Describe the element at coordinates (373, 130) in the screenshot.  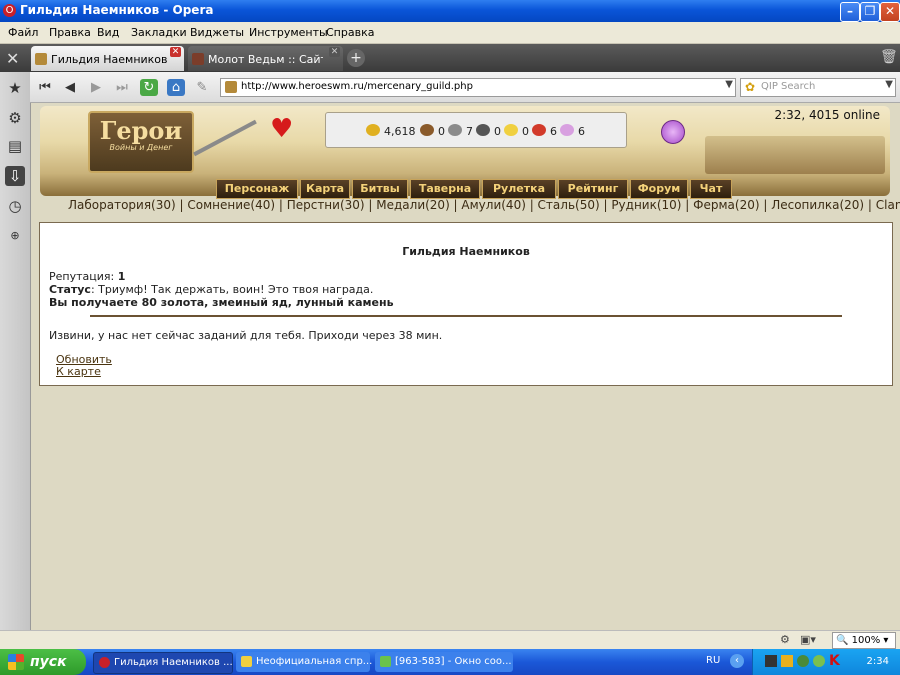
I see `gold-icon` at that location.